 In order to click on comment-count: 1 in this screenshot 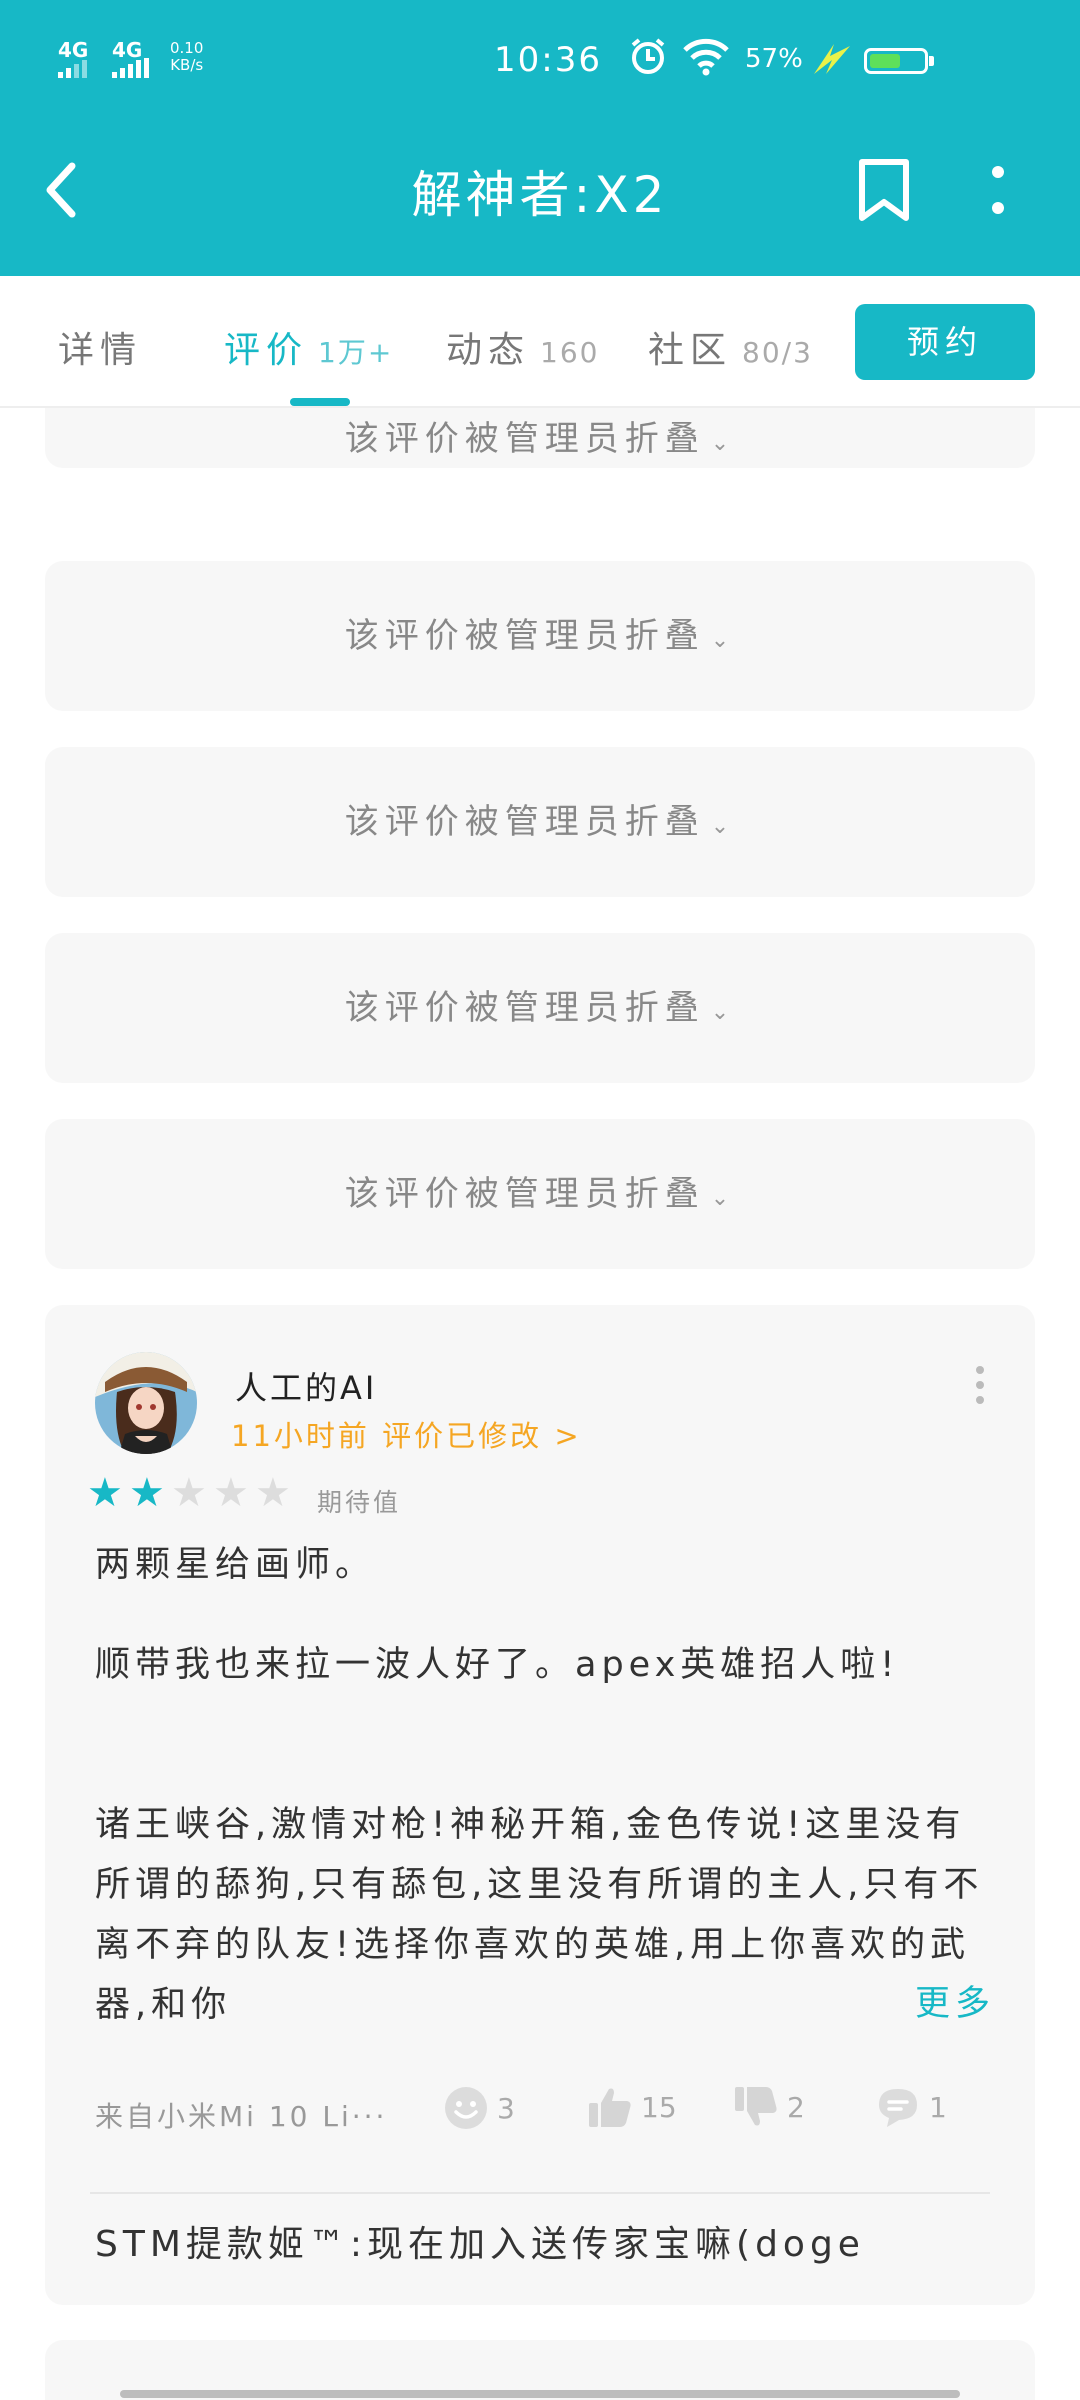, I will do `click(938, 2107)`.